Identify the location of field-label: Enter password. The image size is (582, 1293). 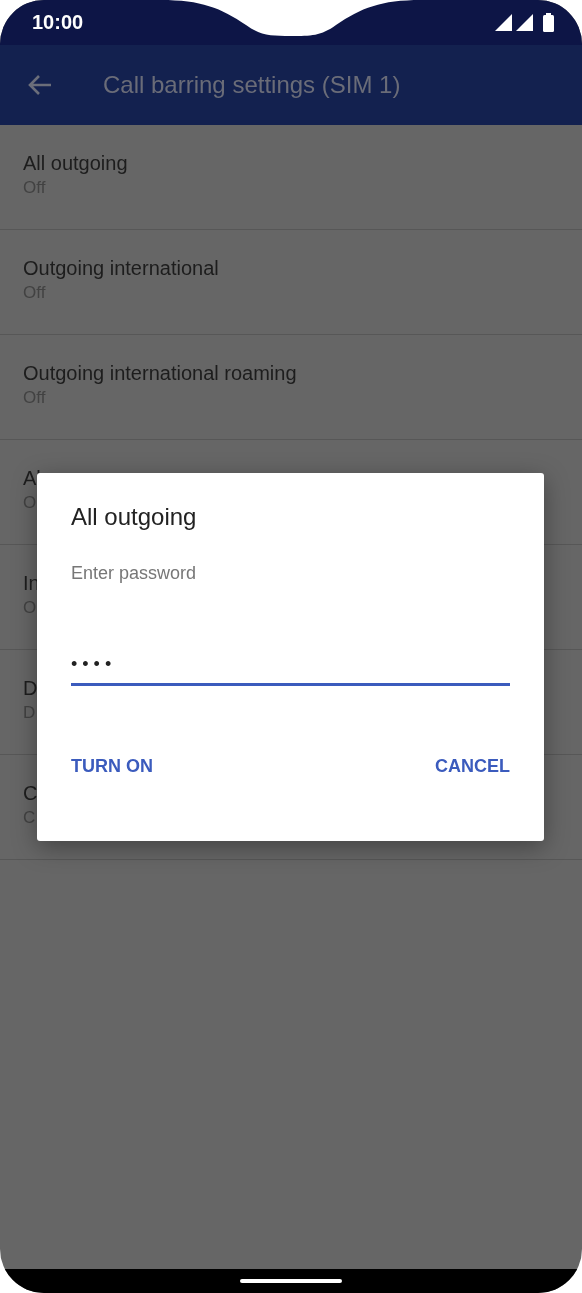
(134, 573).